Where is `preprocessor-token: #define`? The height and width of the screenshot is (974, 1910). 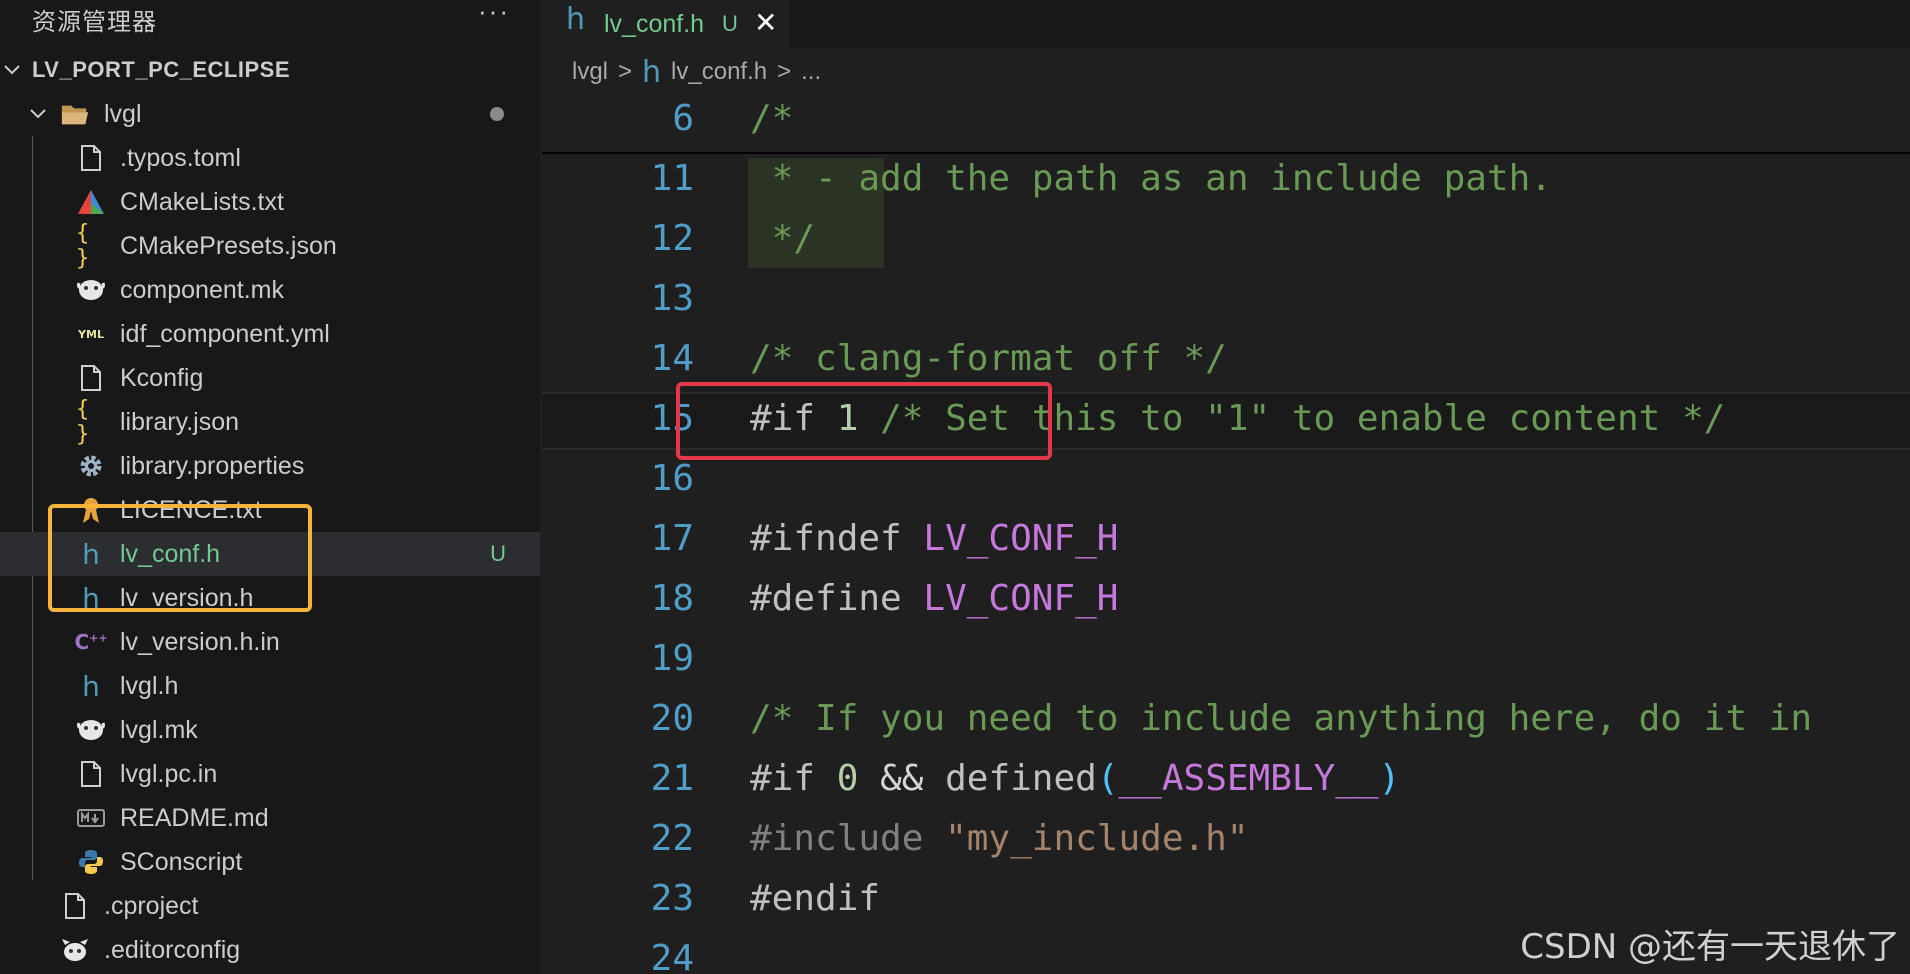 preprocessor-token: #define is located at coordinates (837, 598).